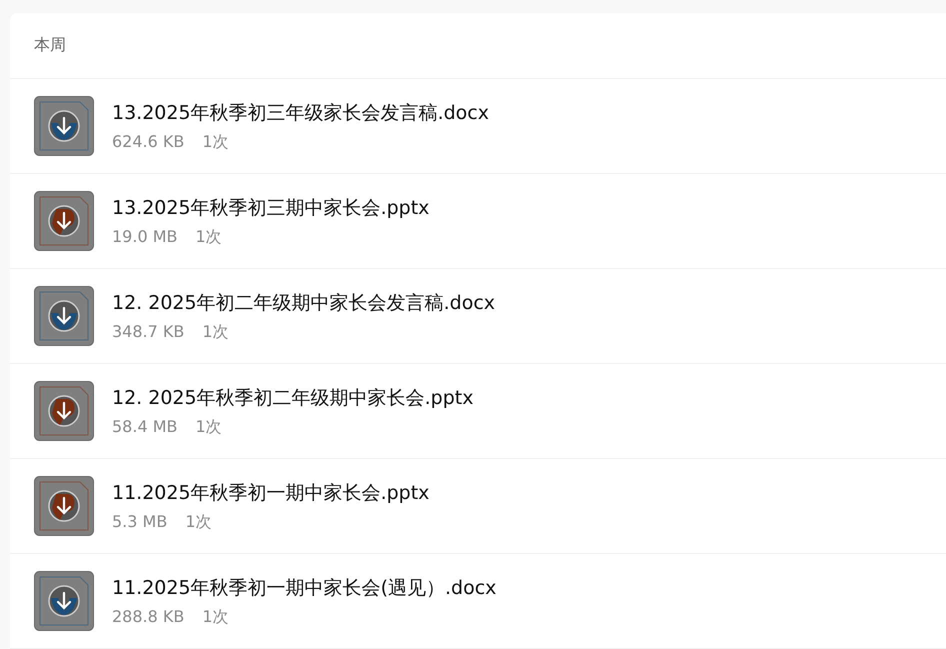 The width and height of the screenshot is (946, 649). I want to click on file-name: 12. 2025年初二年级期中家长会发言稿.docx, so click(304, 303).